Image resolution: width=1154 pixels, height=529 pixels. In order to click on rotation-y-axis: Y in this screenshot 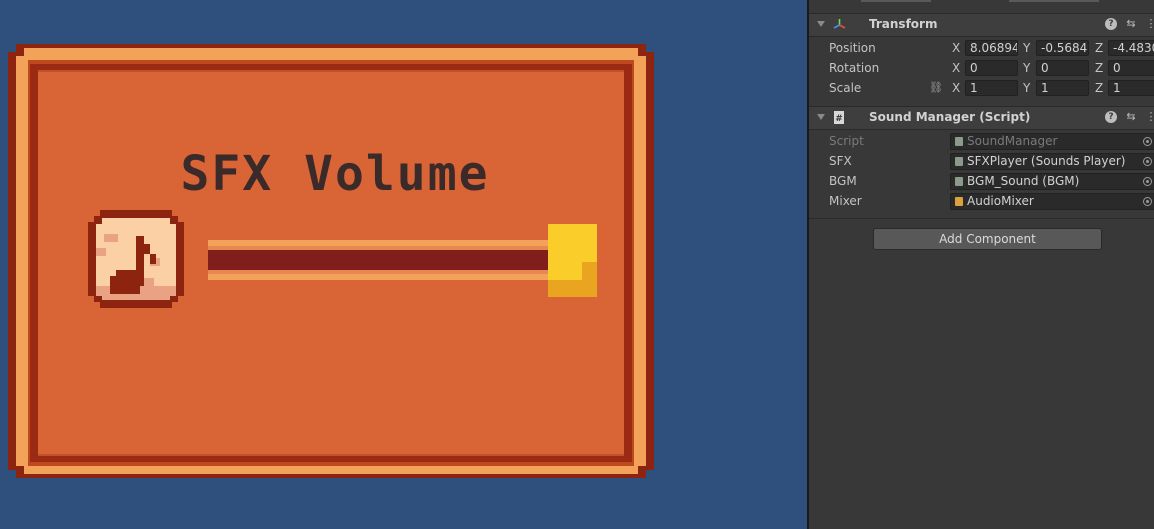, I will do `click(1027, 68)`.